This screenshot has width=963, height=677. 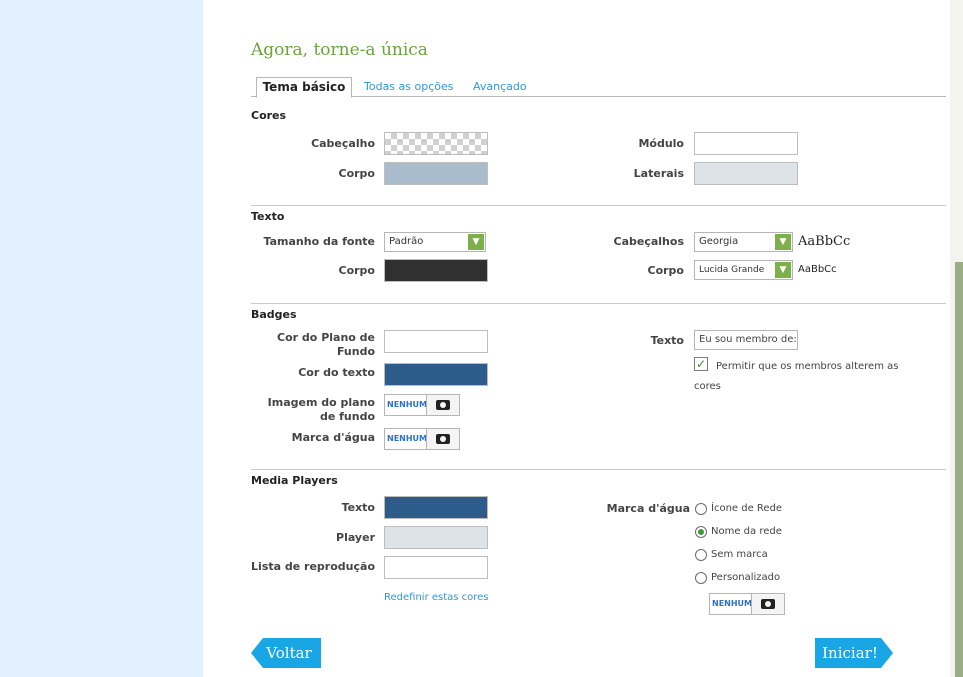 What do you see at coordinates (304, 87) in the screenshot?
I see `tab-basic-theme: Tema básico` at bounding box center [304, 87].